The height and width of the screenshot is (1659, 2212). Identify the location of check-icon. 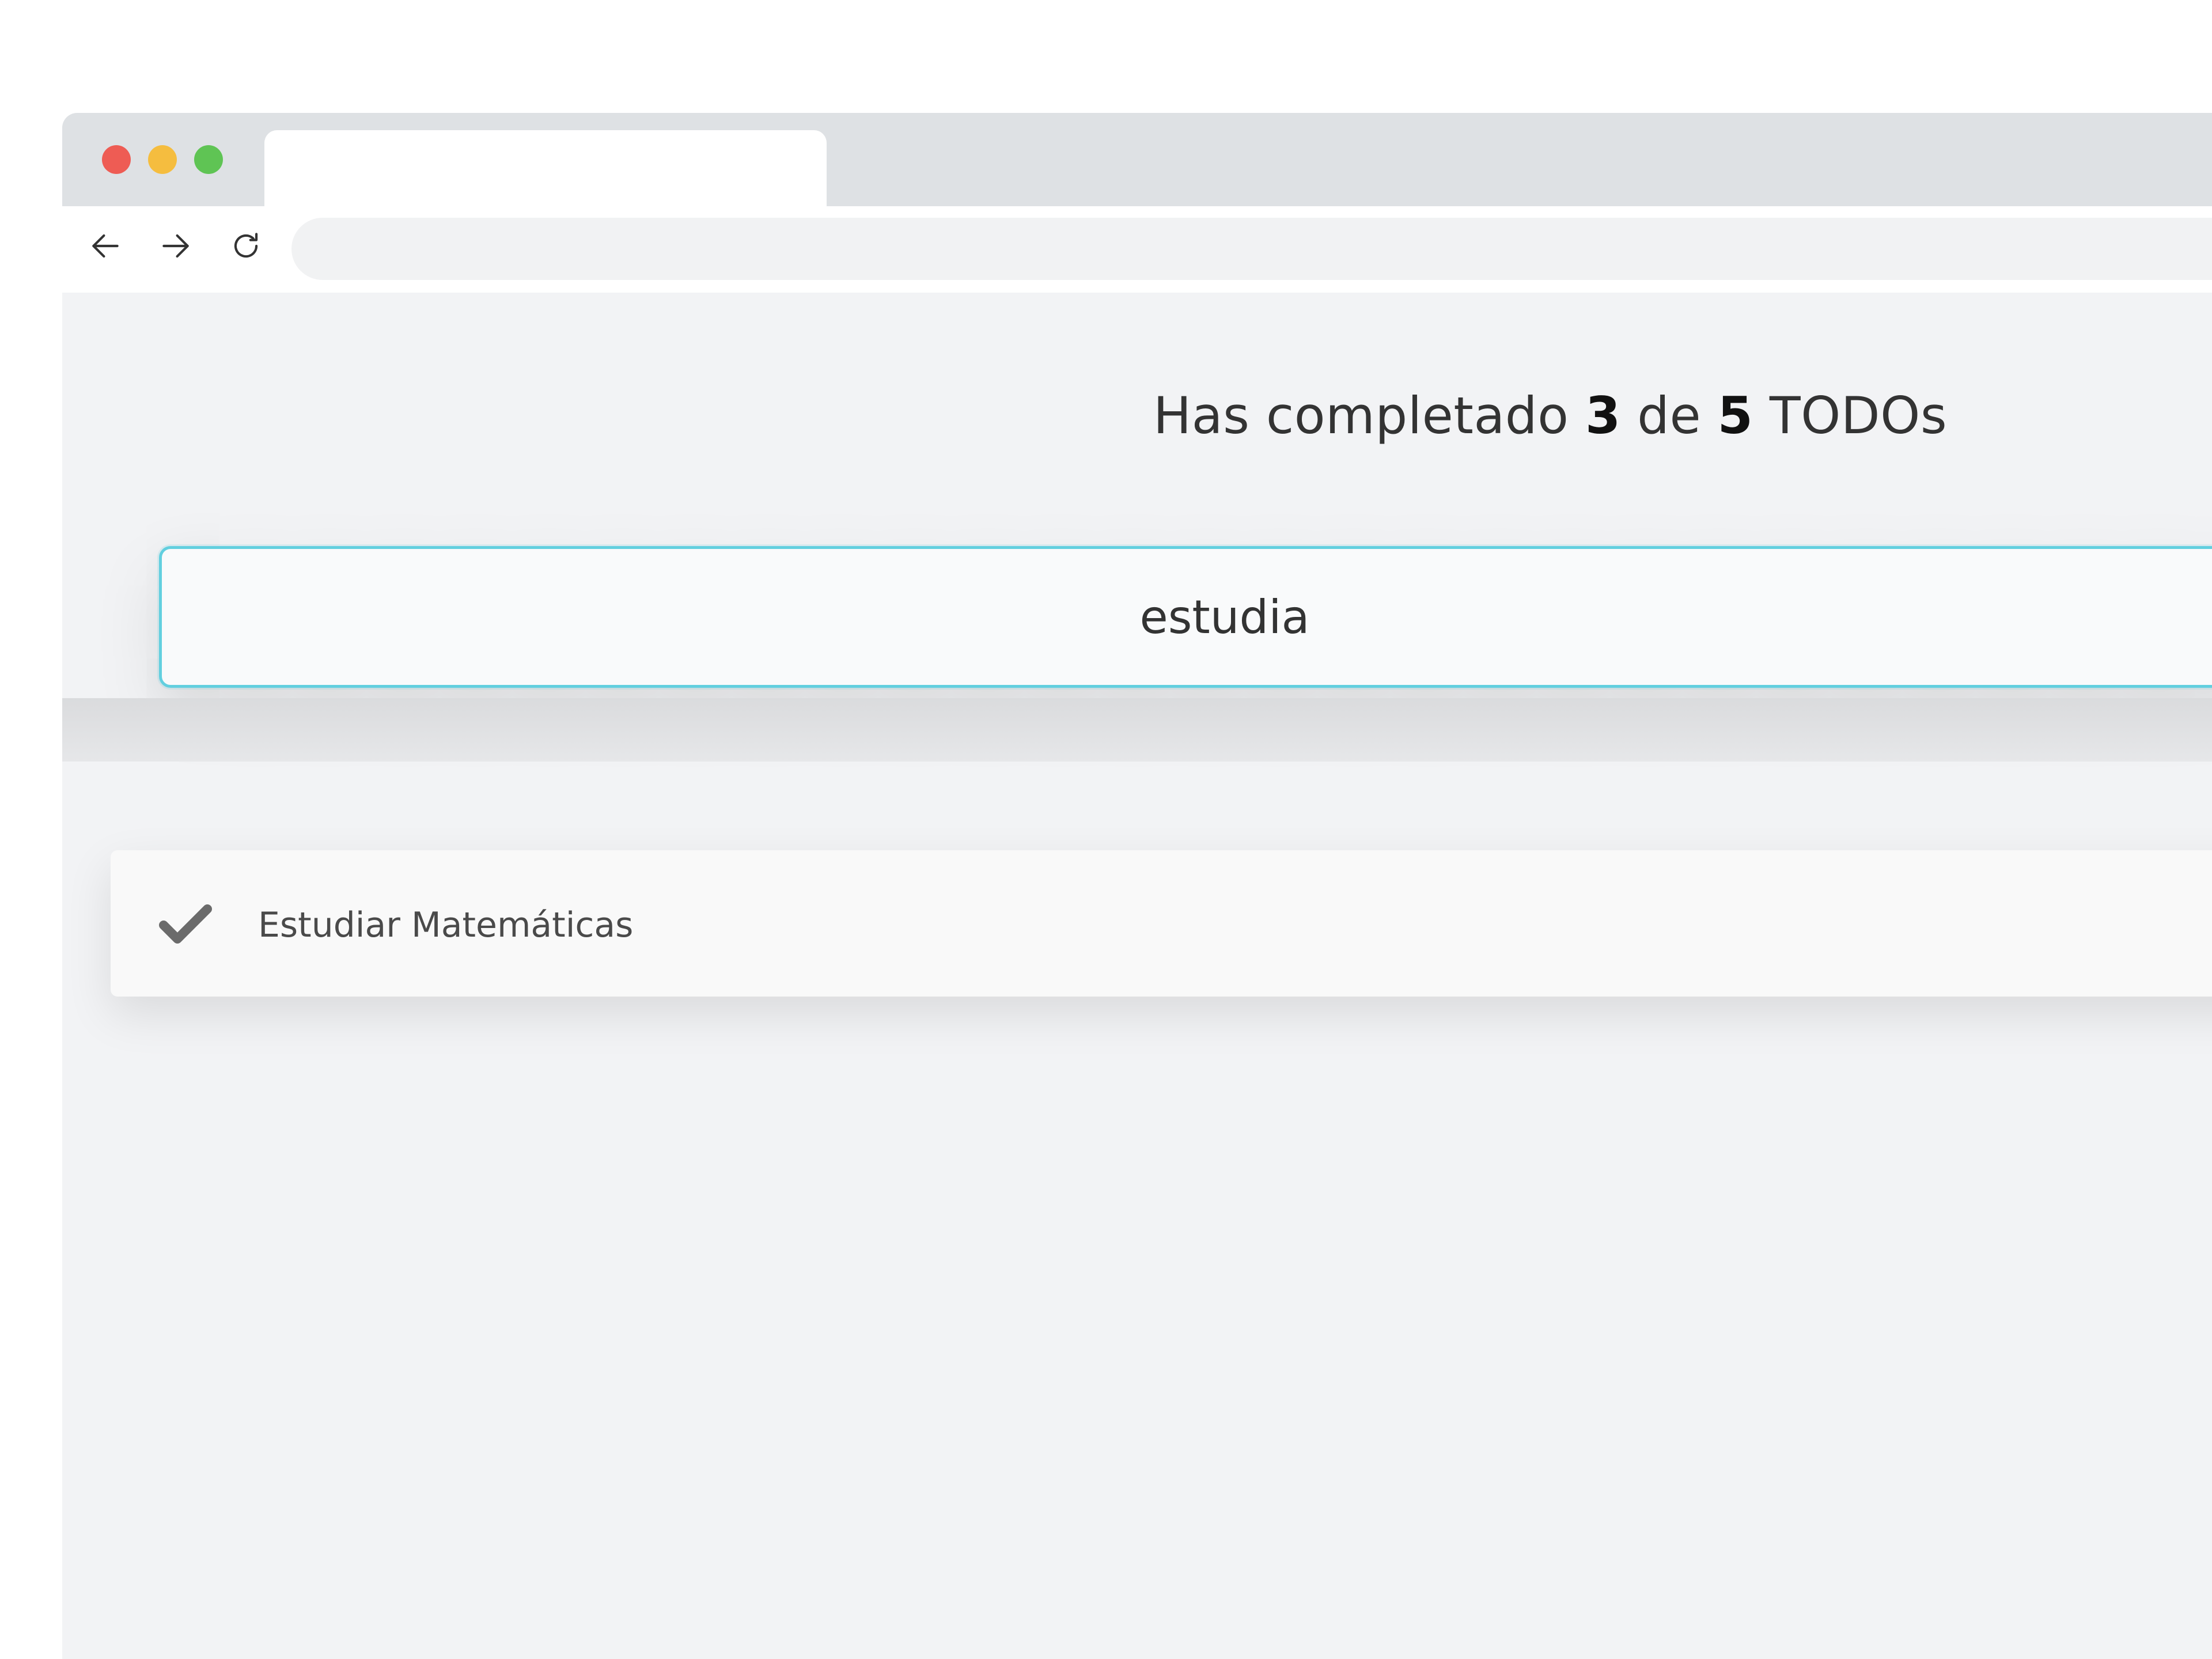
(185, 924).